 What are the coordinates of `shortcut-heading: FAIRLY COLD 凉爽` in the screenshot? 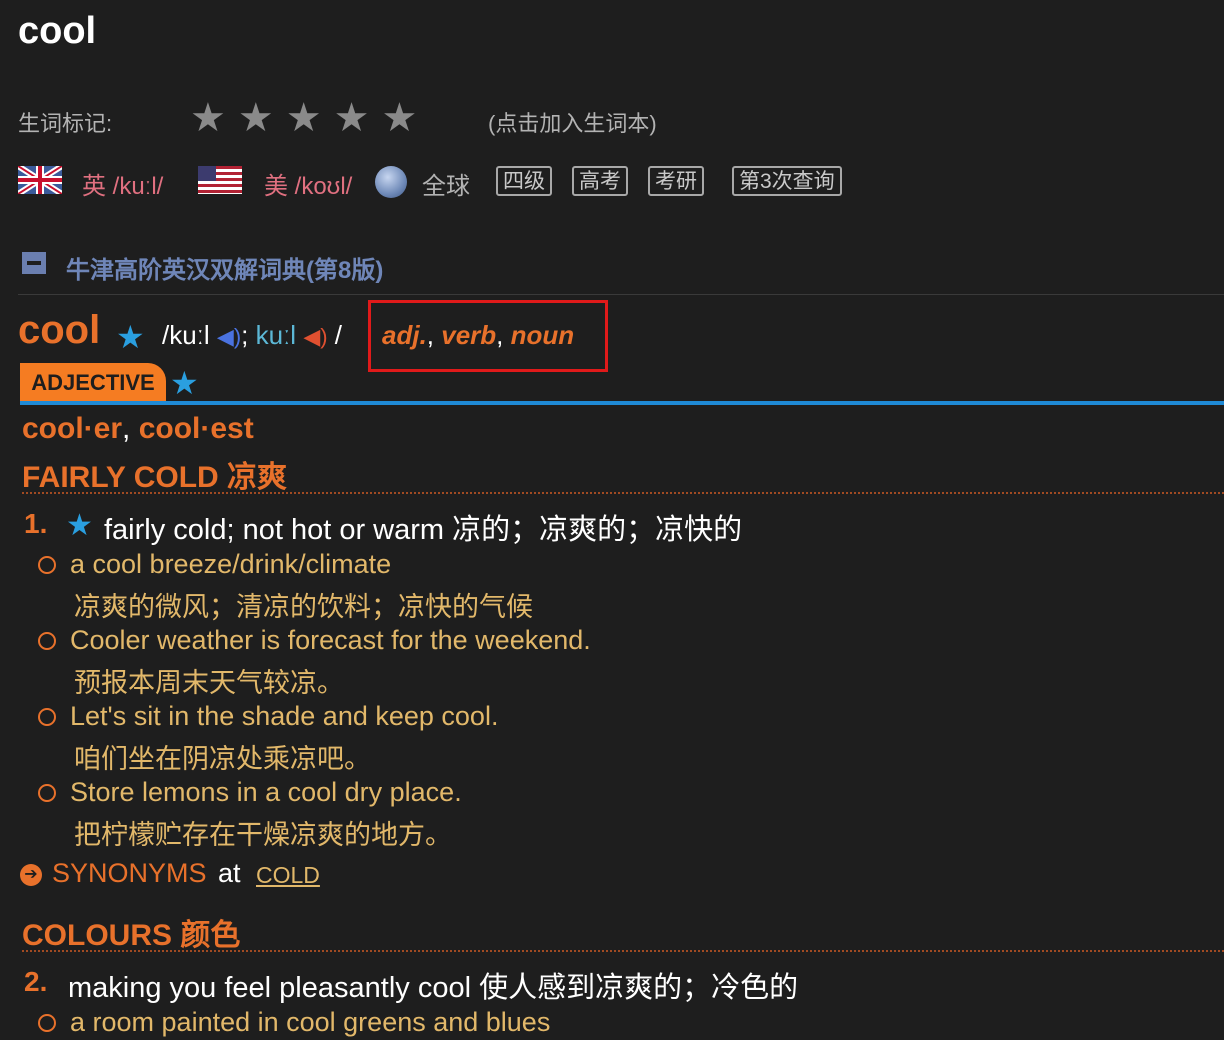 It's located at (155, 477).